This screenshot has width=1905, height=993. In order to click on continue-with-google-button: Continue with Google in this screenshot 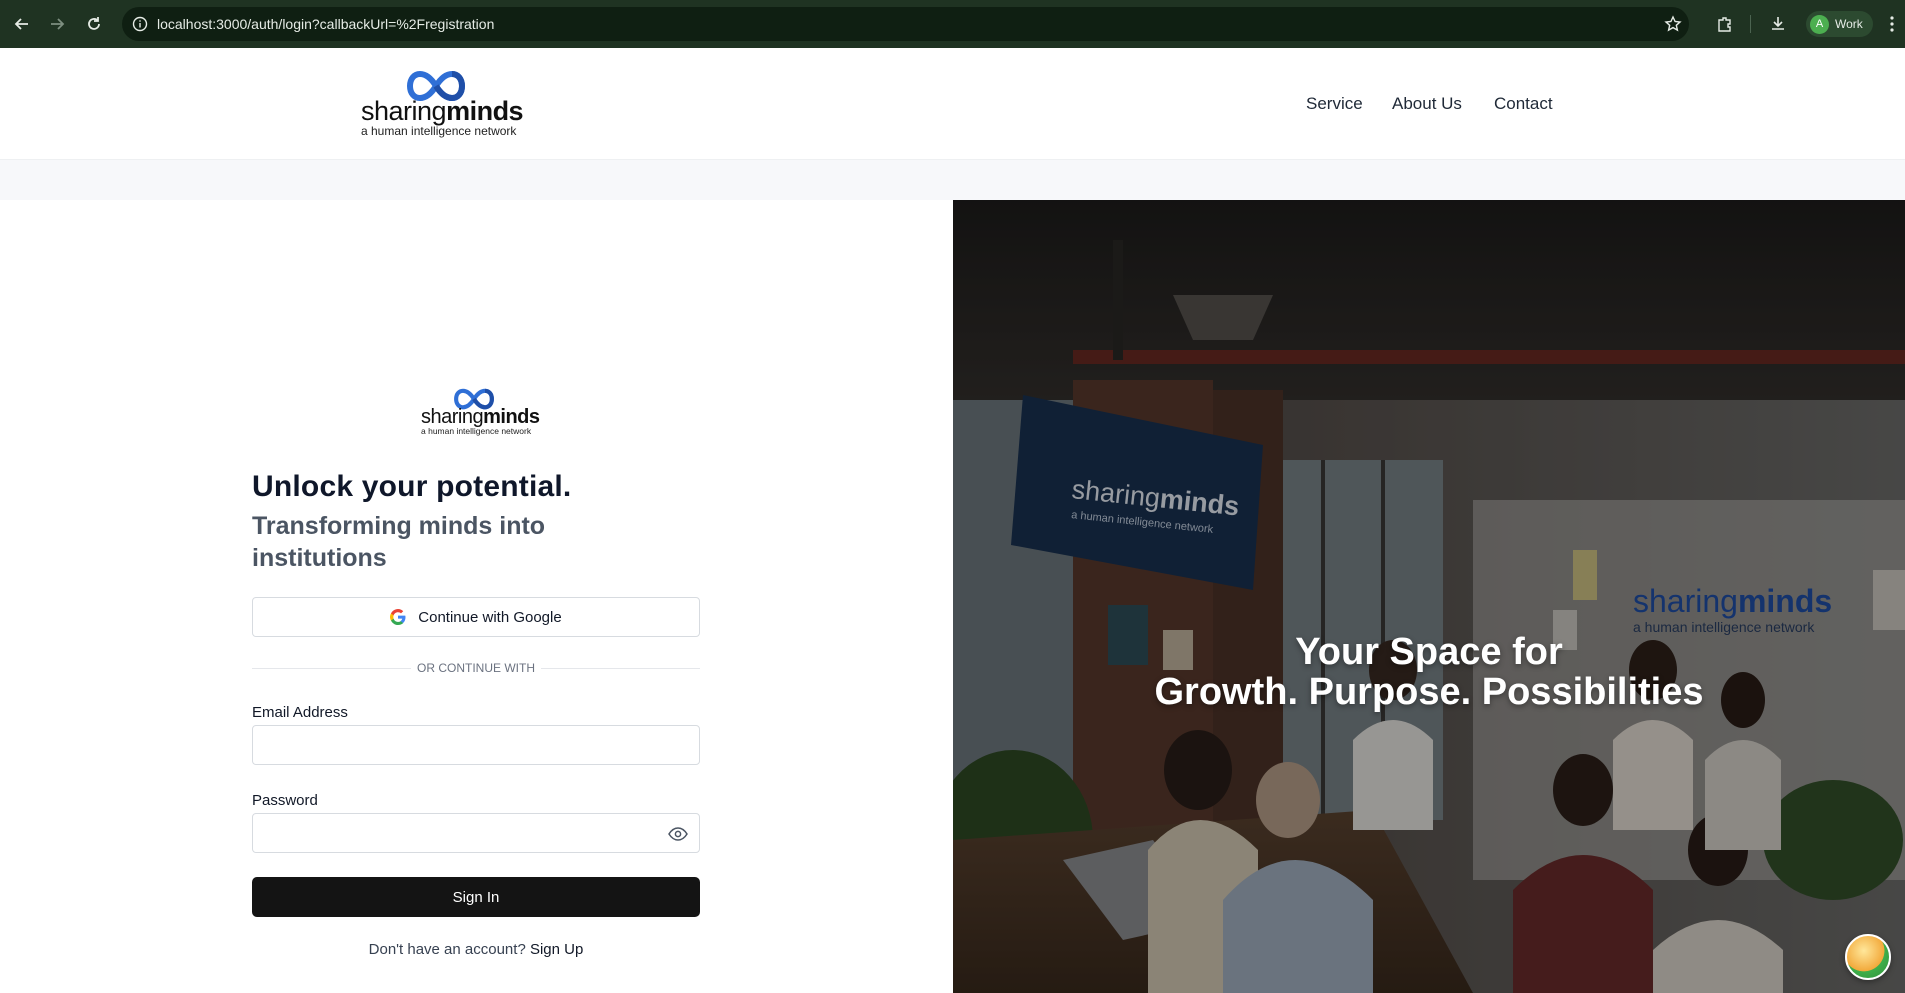, I will do `click(476, 617)`.